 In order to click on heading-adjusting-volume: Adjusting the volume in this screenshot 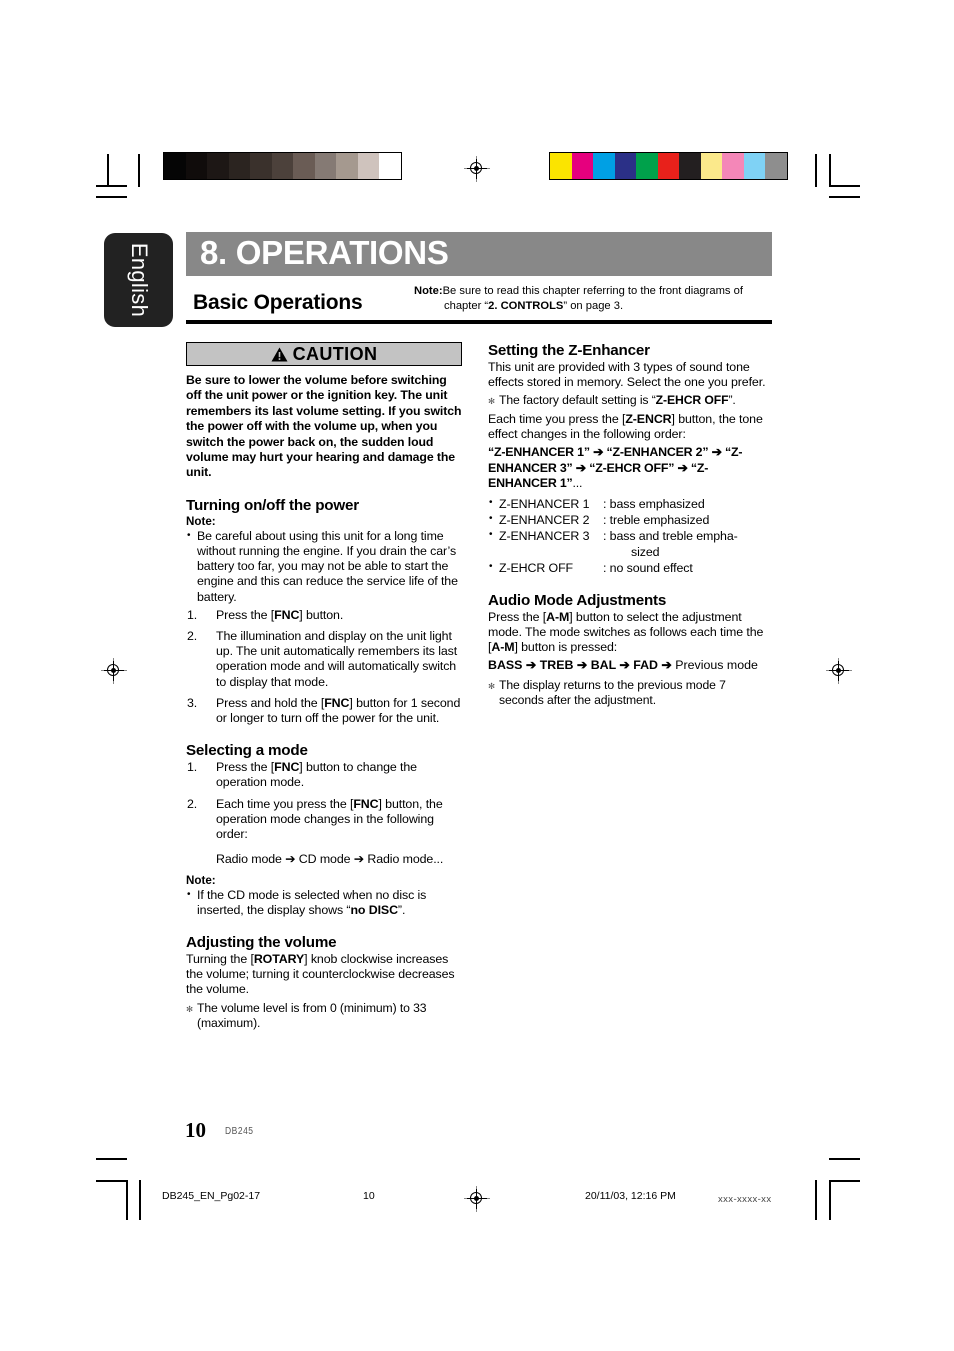, I will do `click(261, 942)`.